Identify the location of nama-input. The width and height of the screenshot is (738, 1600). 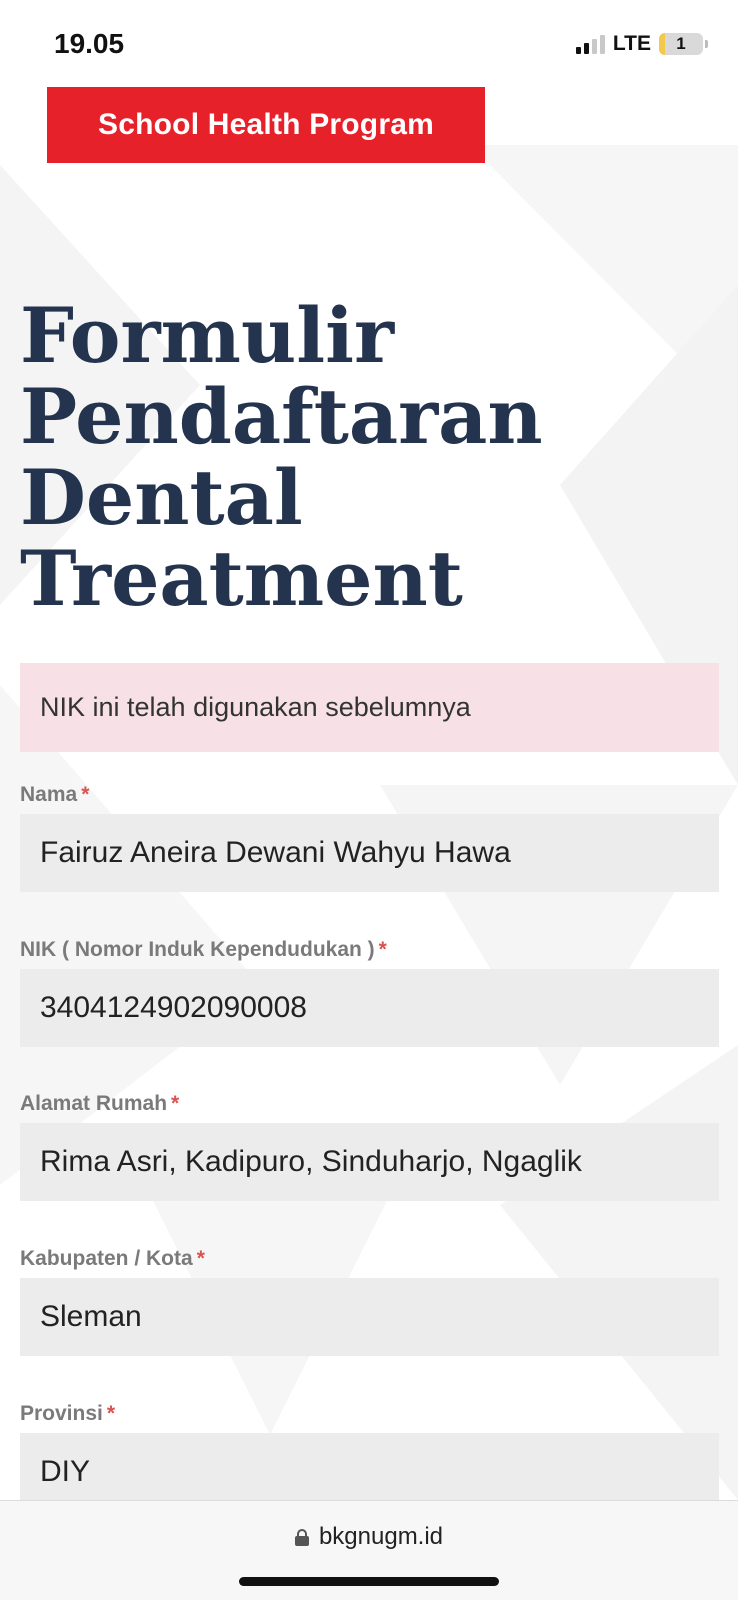
(369, 853).